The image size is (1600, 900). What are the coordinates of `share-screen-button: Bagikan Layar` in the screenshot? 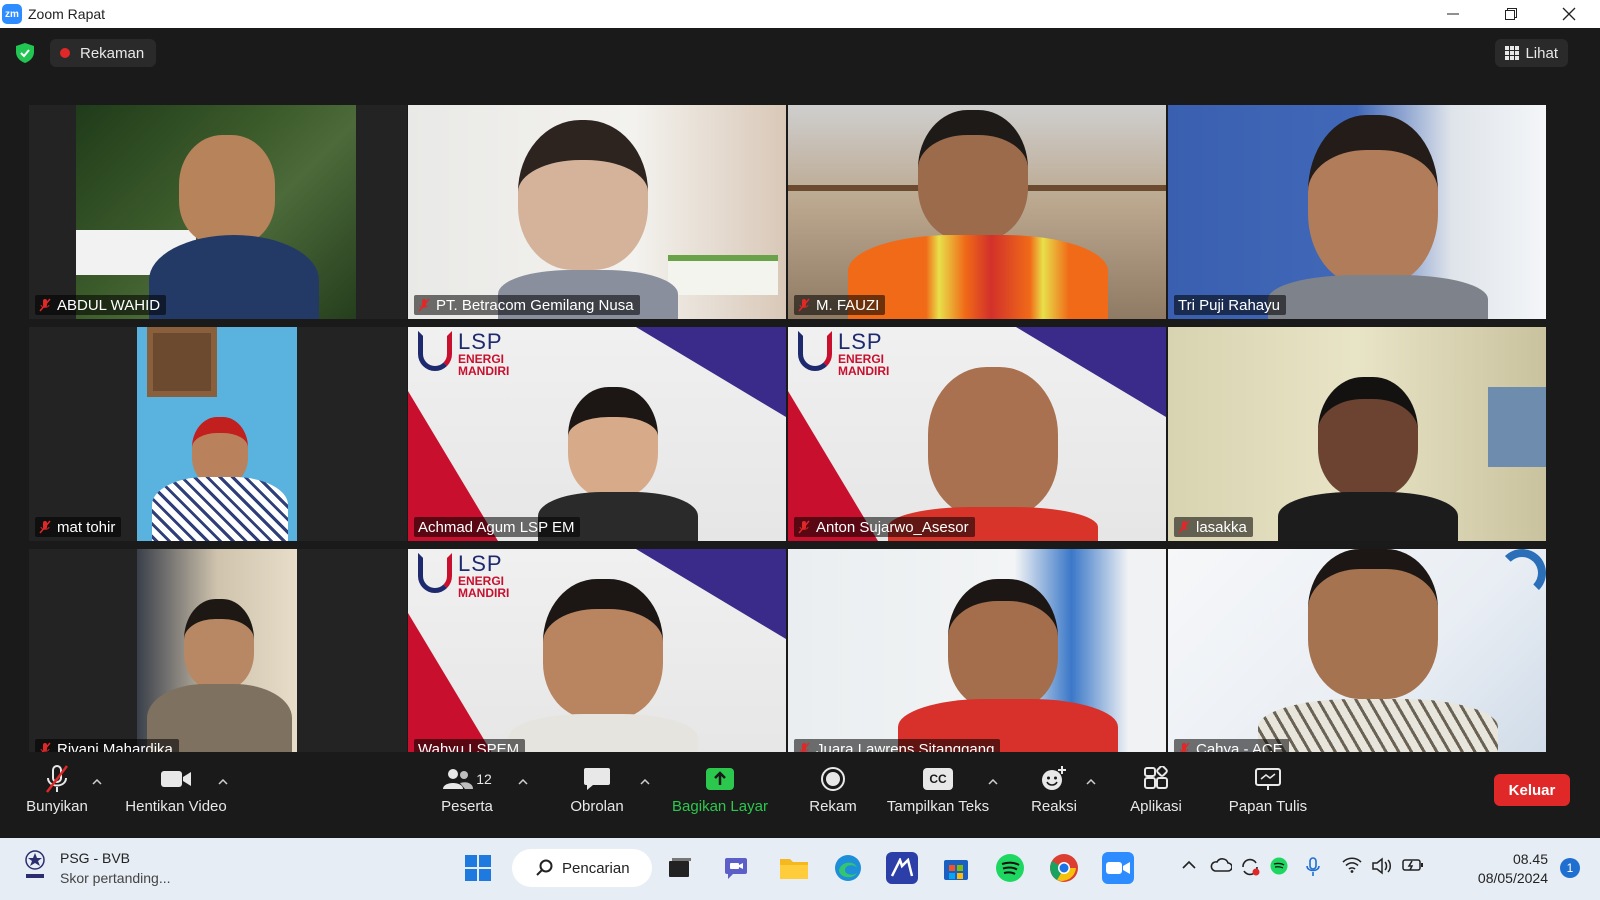 It's located at (720, 794).